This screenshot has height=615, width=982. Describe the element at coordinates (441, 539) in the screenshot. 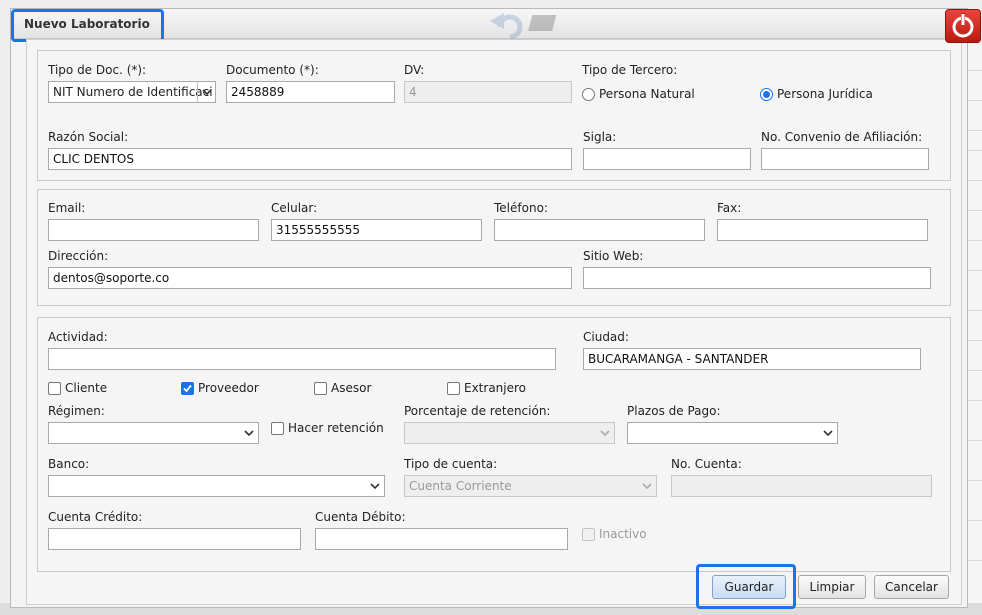

I see `cuenta-debito-input` at that location.